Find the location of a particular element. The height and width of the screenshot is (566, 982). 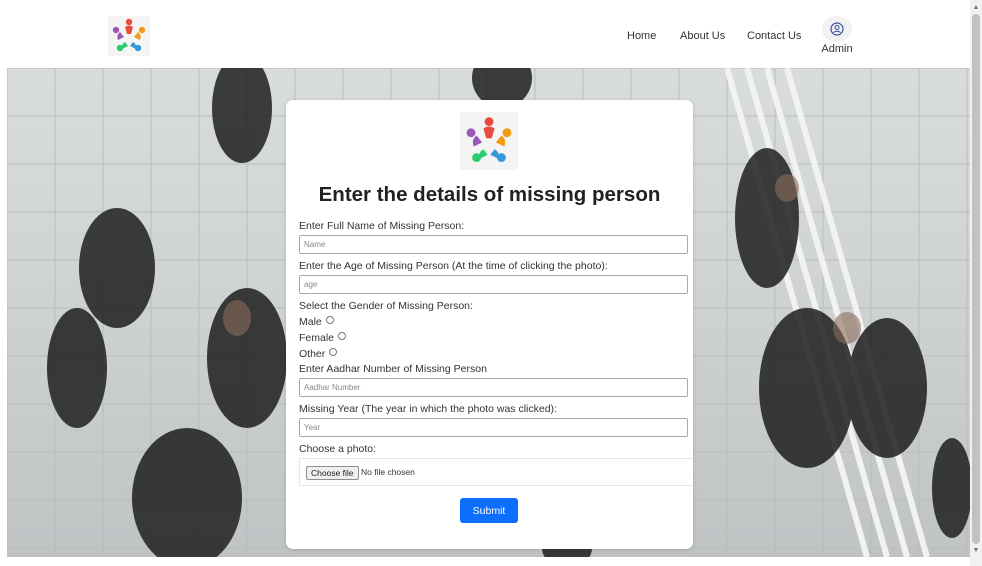

gender-male-radio is located at coordinates (329, 320).